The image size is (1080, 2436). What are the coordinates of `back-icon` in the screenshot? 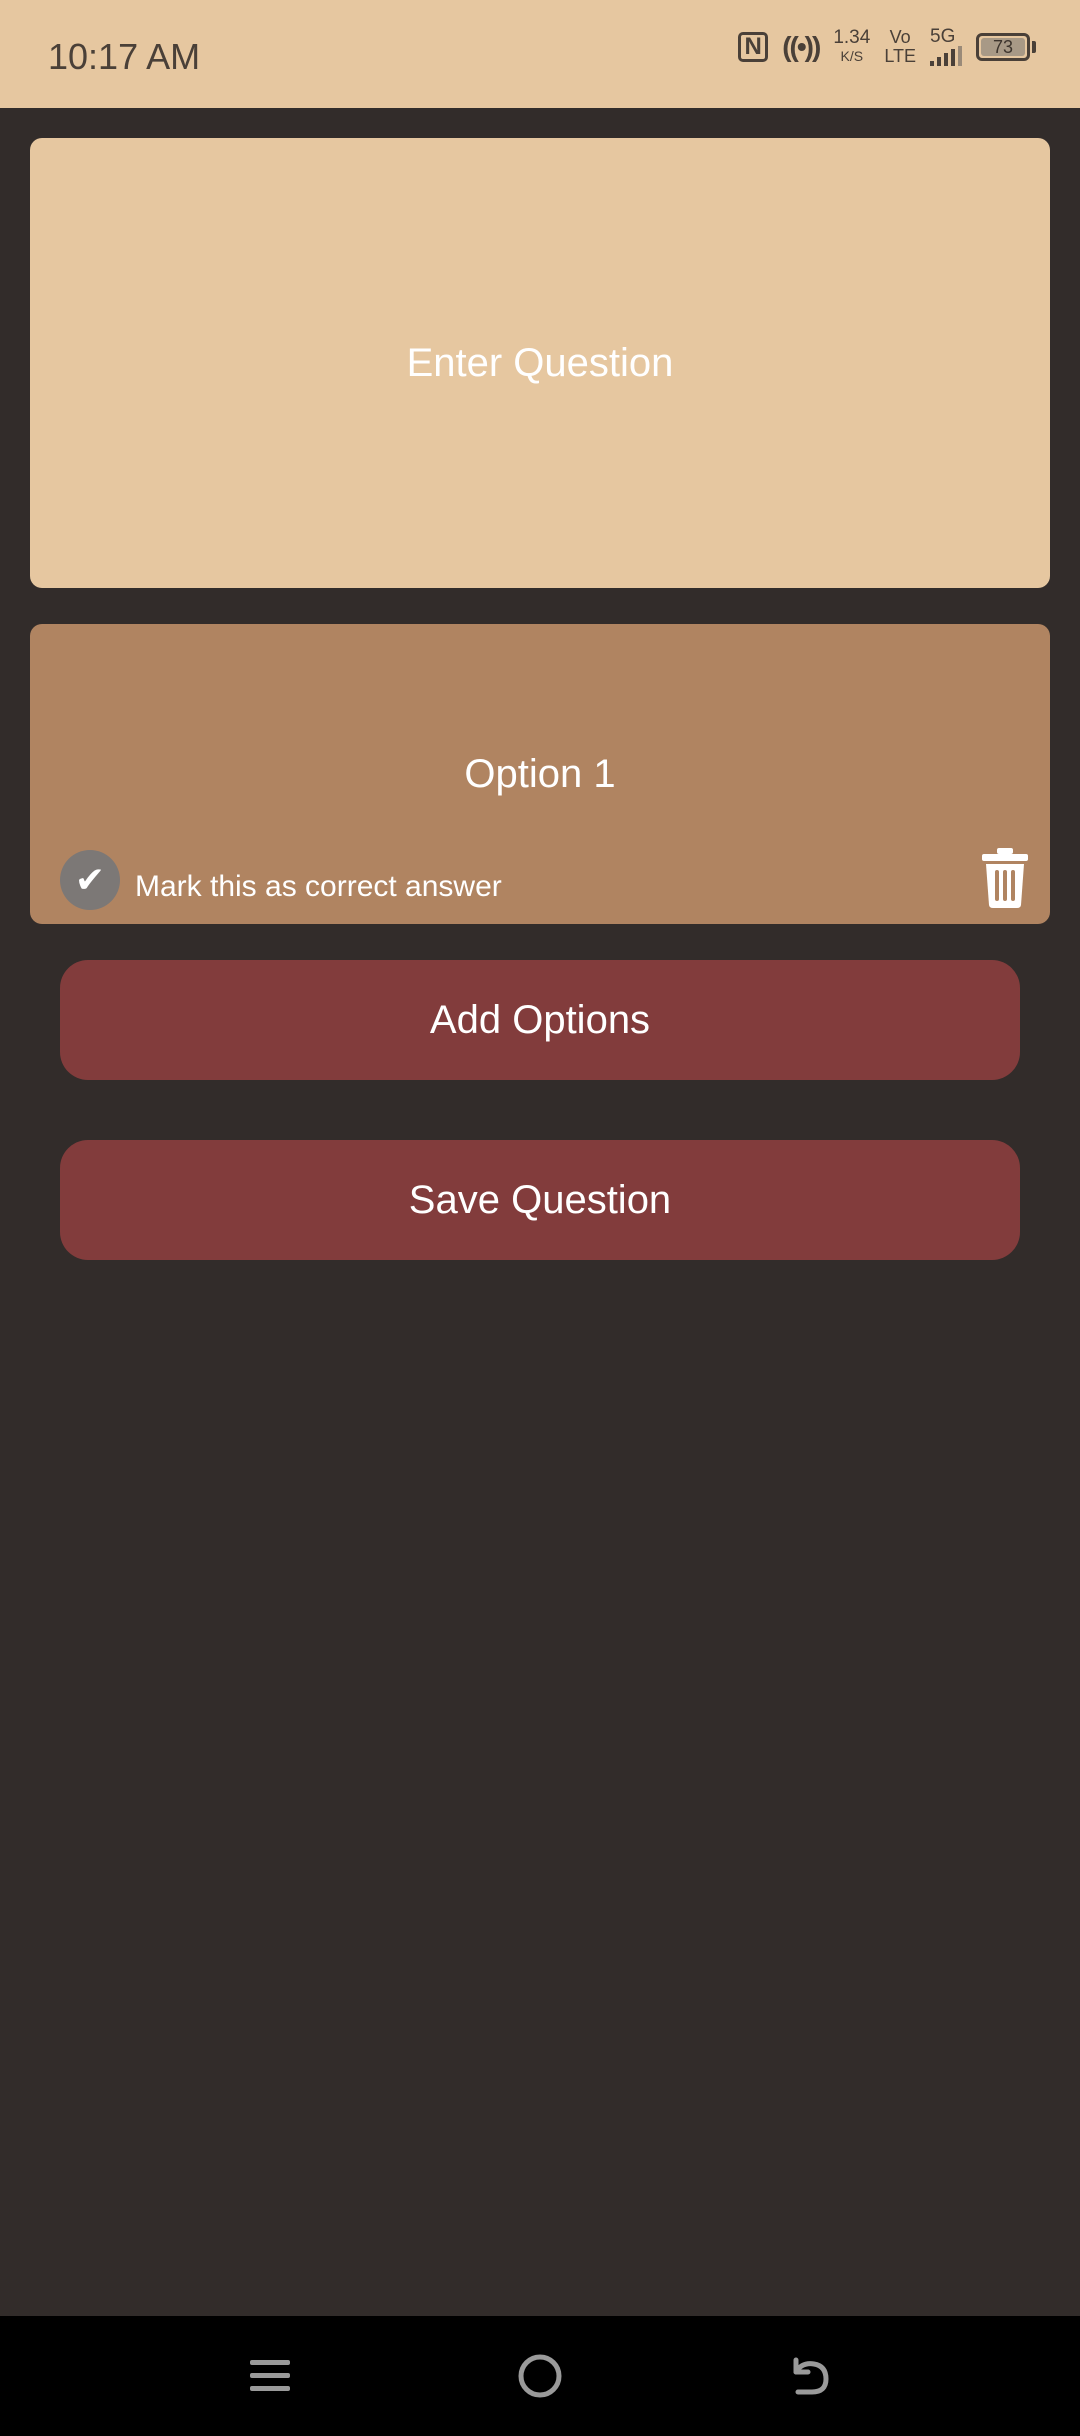 It's located at (810, 2376).